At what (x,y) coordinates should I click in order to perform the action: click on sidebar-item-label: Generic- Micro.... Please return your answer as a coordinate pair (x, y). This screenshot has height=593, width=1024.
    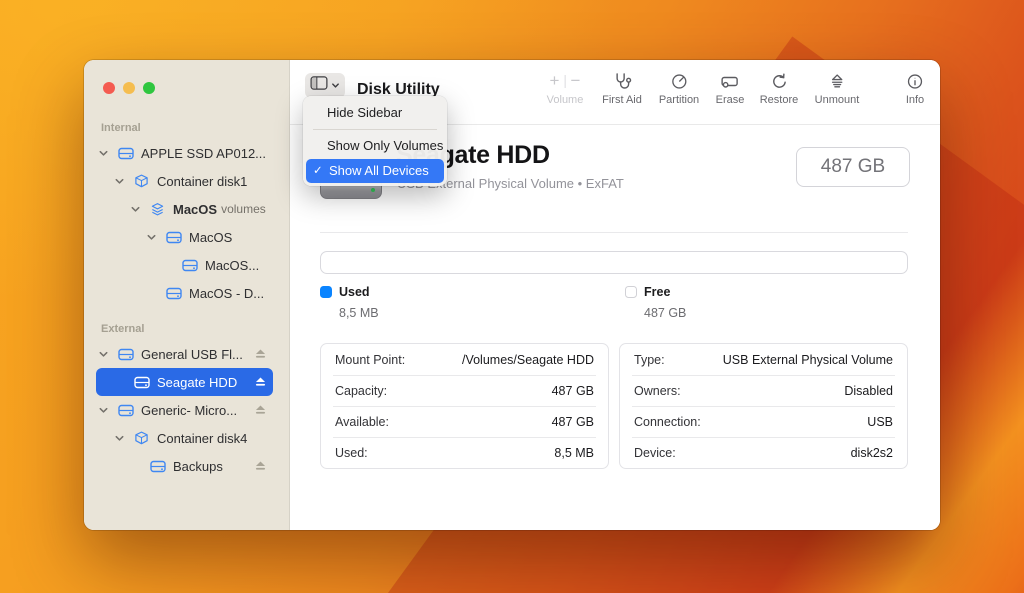
    Looking at the image, I should click on (189, 410).